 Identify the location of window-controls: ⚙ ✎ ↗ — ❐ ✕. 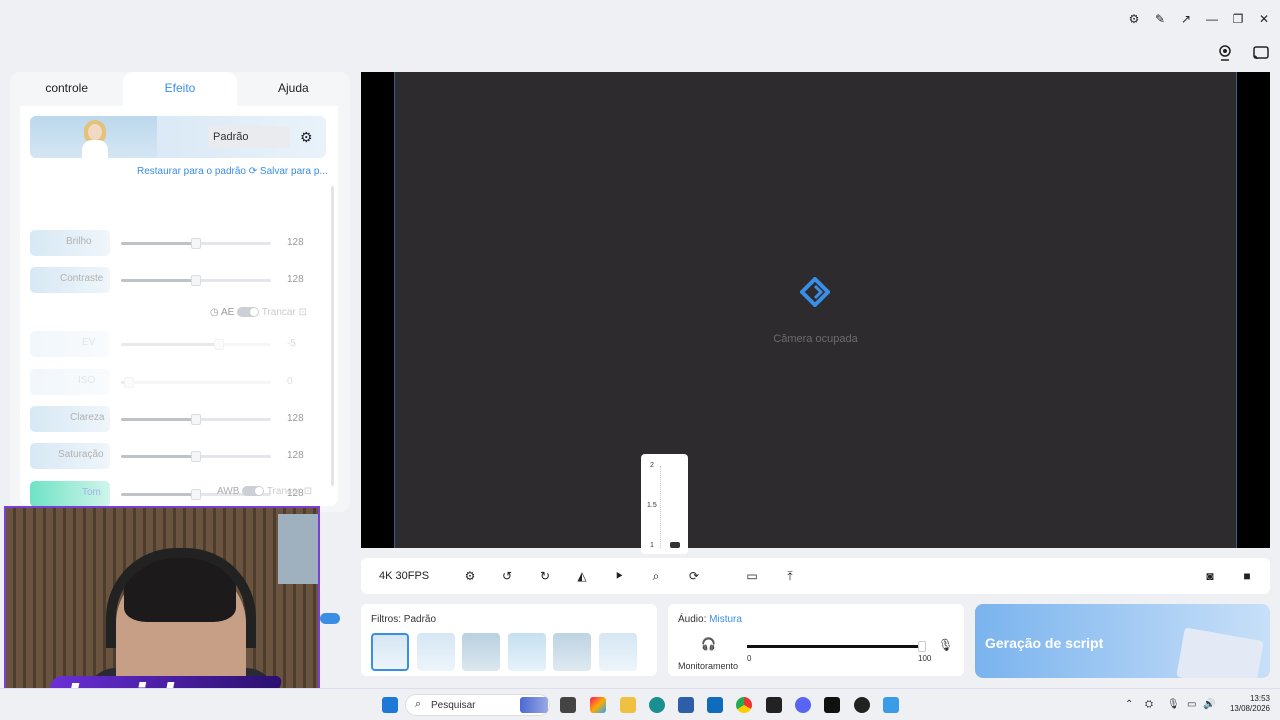
(1199, 19).